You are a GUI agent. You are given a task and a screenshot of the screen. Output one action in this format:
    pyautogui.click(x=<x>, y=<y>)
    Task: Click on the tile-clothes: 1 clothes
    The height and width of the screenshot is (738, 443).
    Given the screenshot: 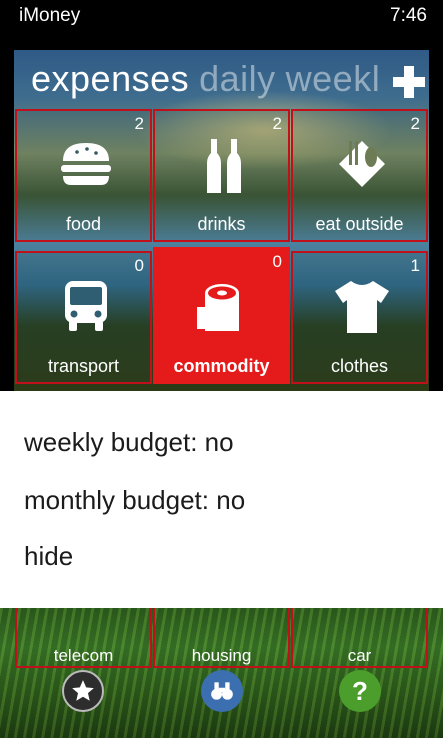 What is the action you would take?
    pyautogui.click(x=359, y=317)
    